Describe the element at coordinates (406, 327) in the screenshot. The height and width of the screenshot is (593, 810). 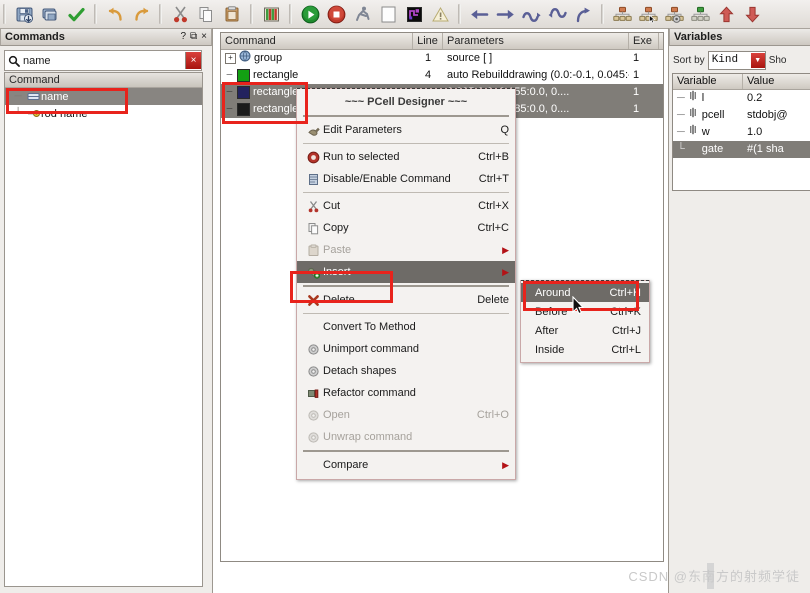
I see `menu-item-convert-to-method: Convert To Method` at that location.